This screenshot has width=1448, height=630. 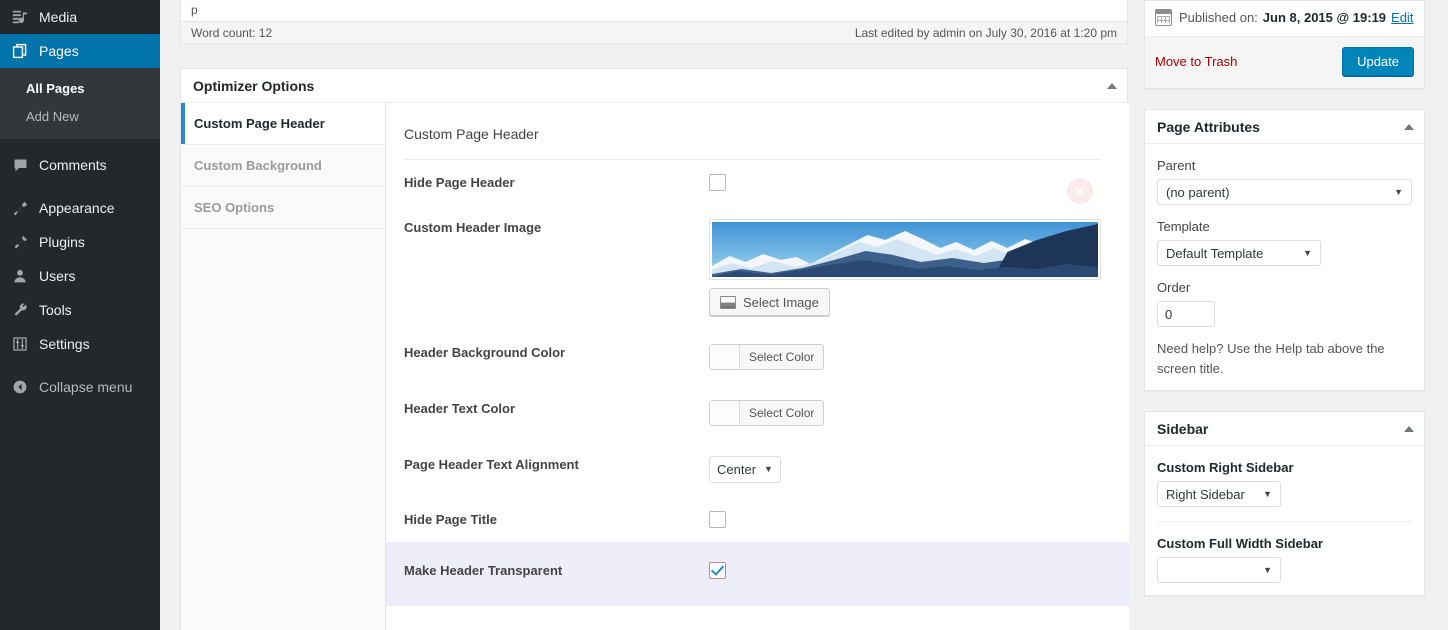 I want to click on page-attributes-title: Page Attributes, so click(x=1208, y=126).